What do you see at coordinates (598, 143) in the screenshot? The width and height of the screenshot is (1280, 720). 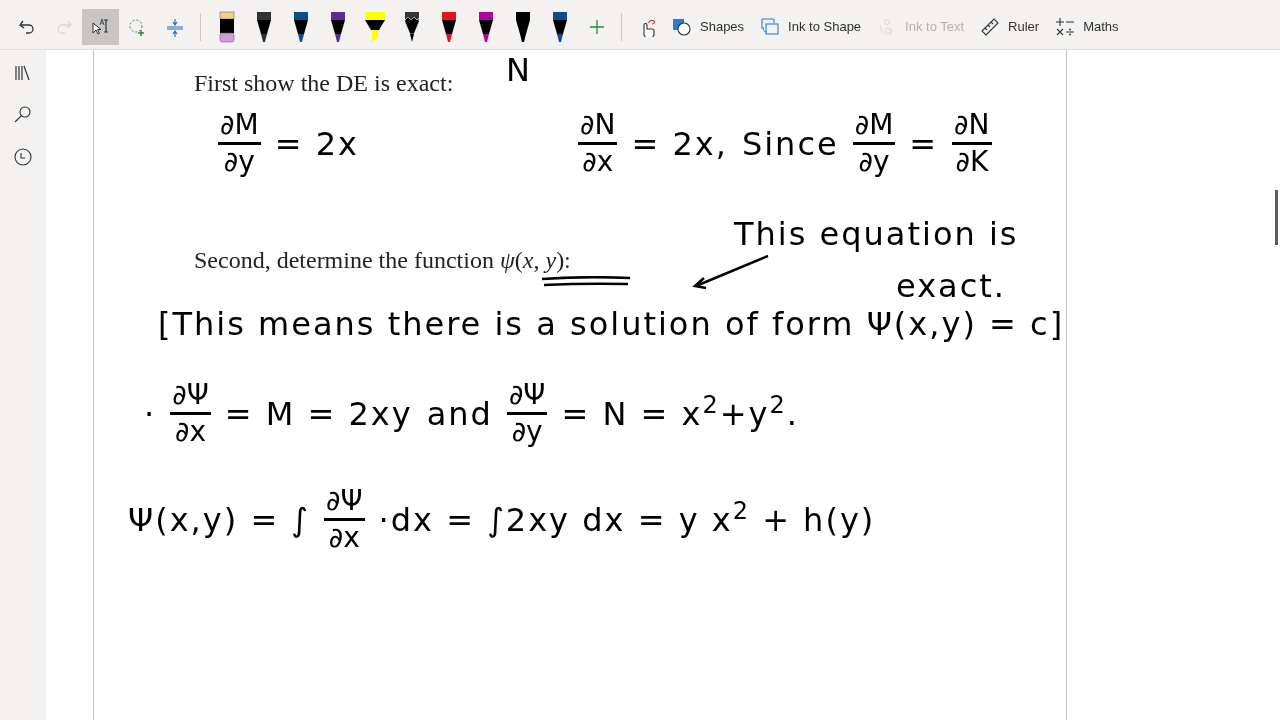 I see `handwritten-fraction: ∂N ∂x` at bounding box center [598, 143].